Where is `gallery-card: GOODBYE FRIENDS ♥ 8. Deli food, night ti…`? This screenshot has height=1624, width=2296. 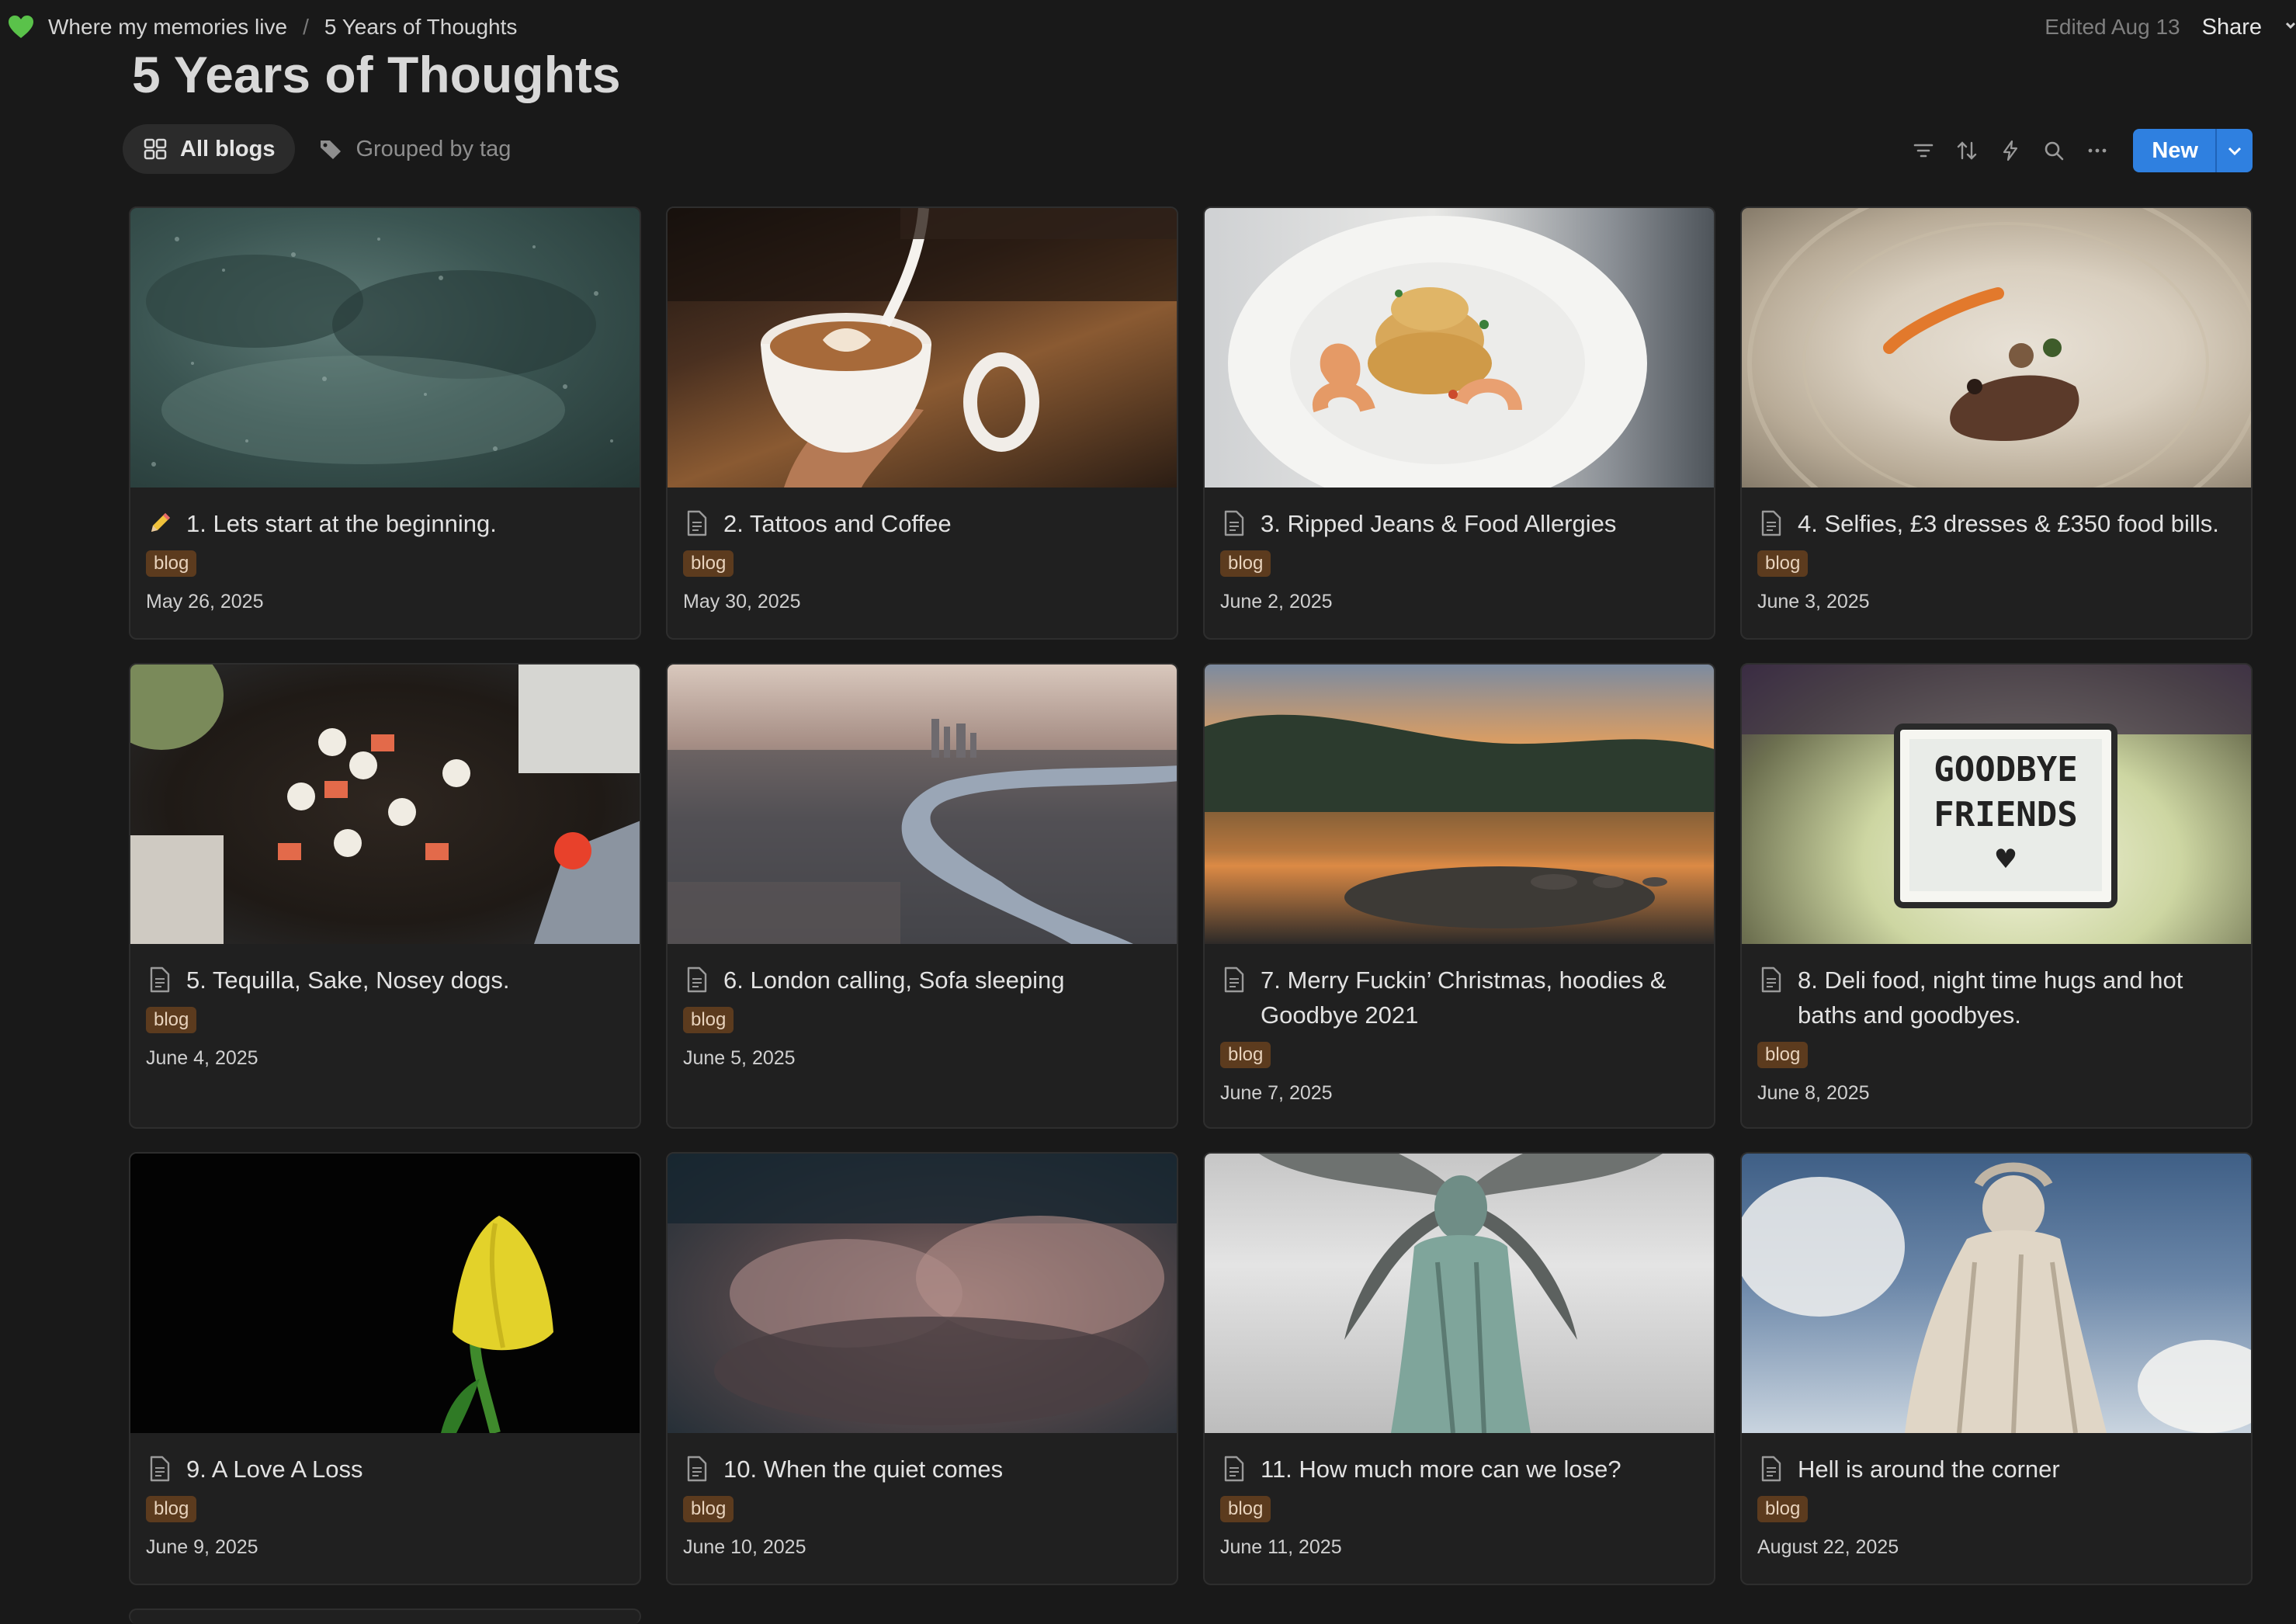
gallery-card: GOODBYE FRIENDS ♥ 8. Deli food, night ti… is located at coordinates (1996, 896).